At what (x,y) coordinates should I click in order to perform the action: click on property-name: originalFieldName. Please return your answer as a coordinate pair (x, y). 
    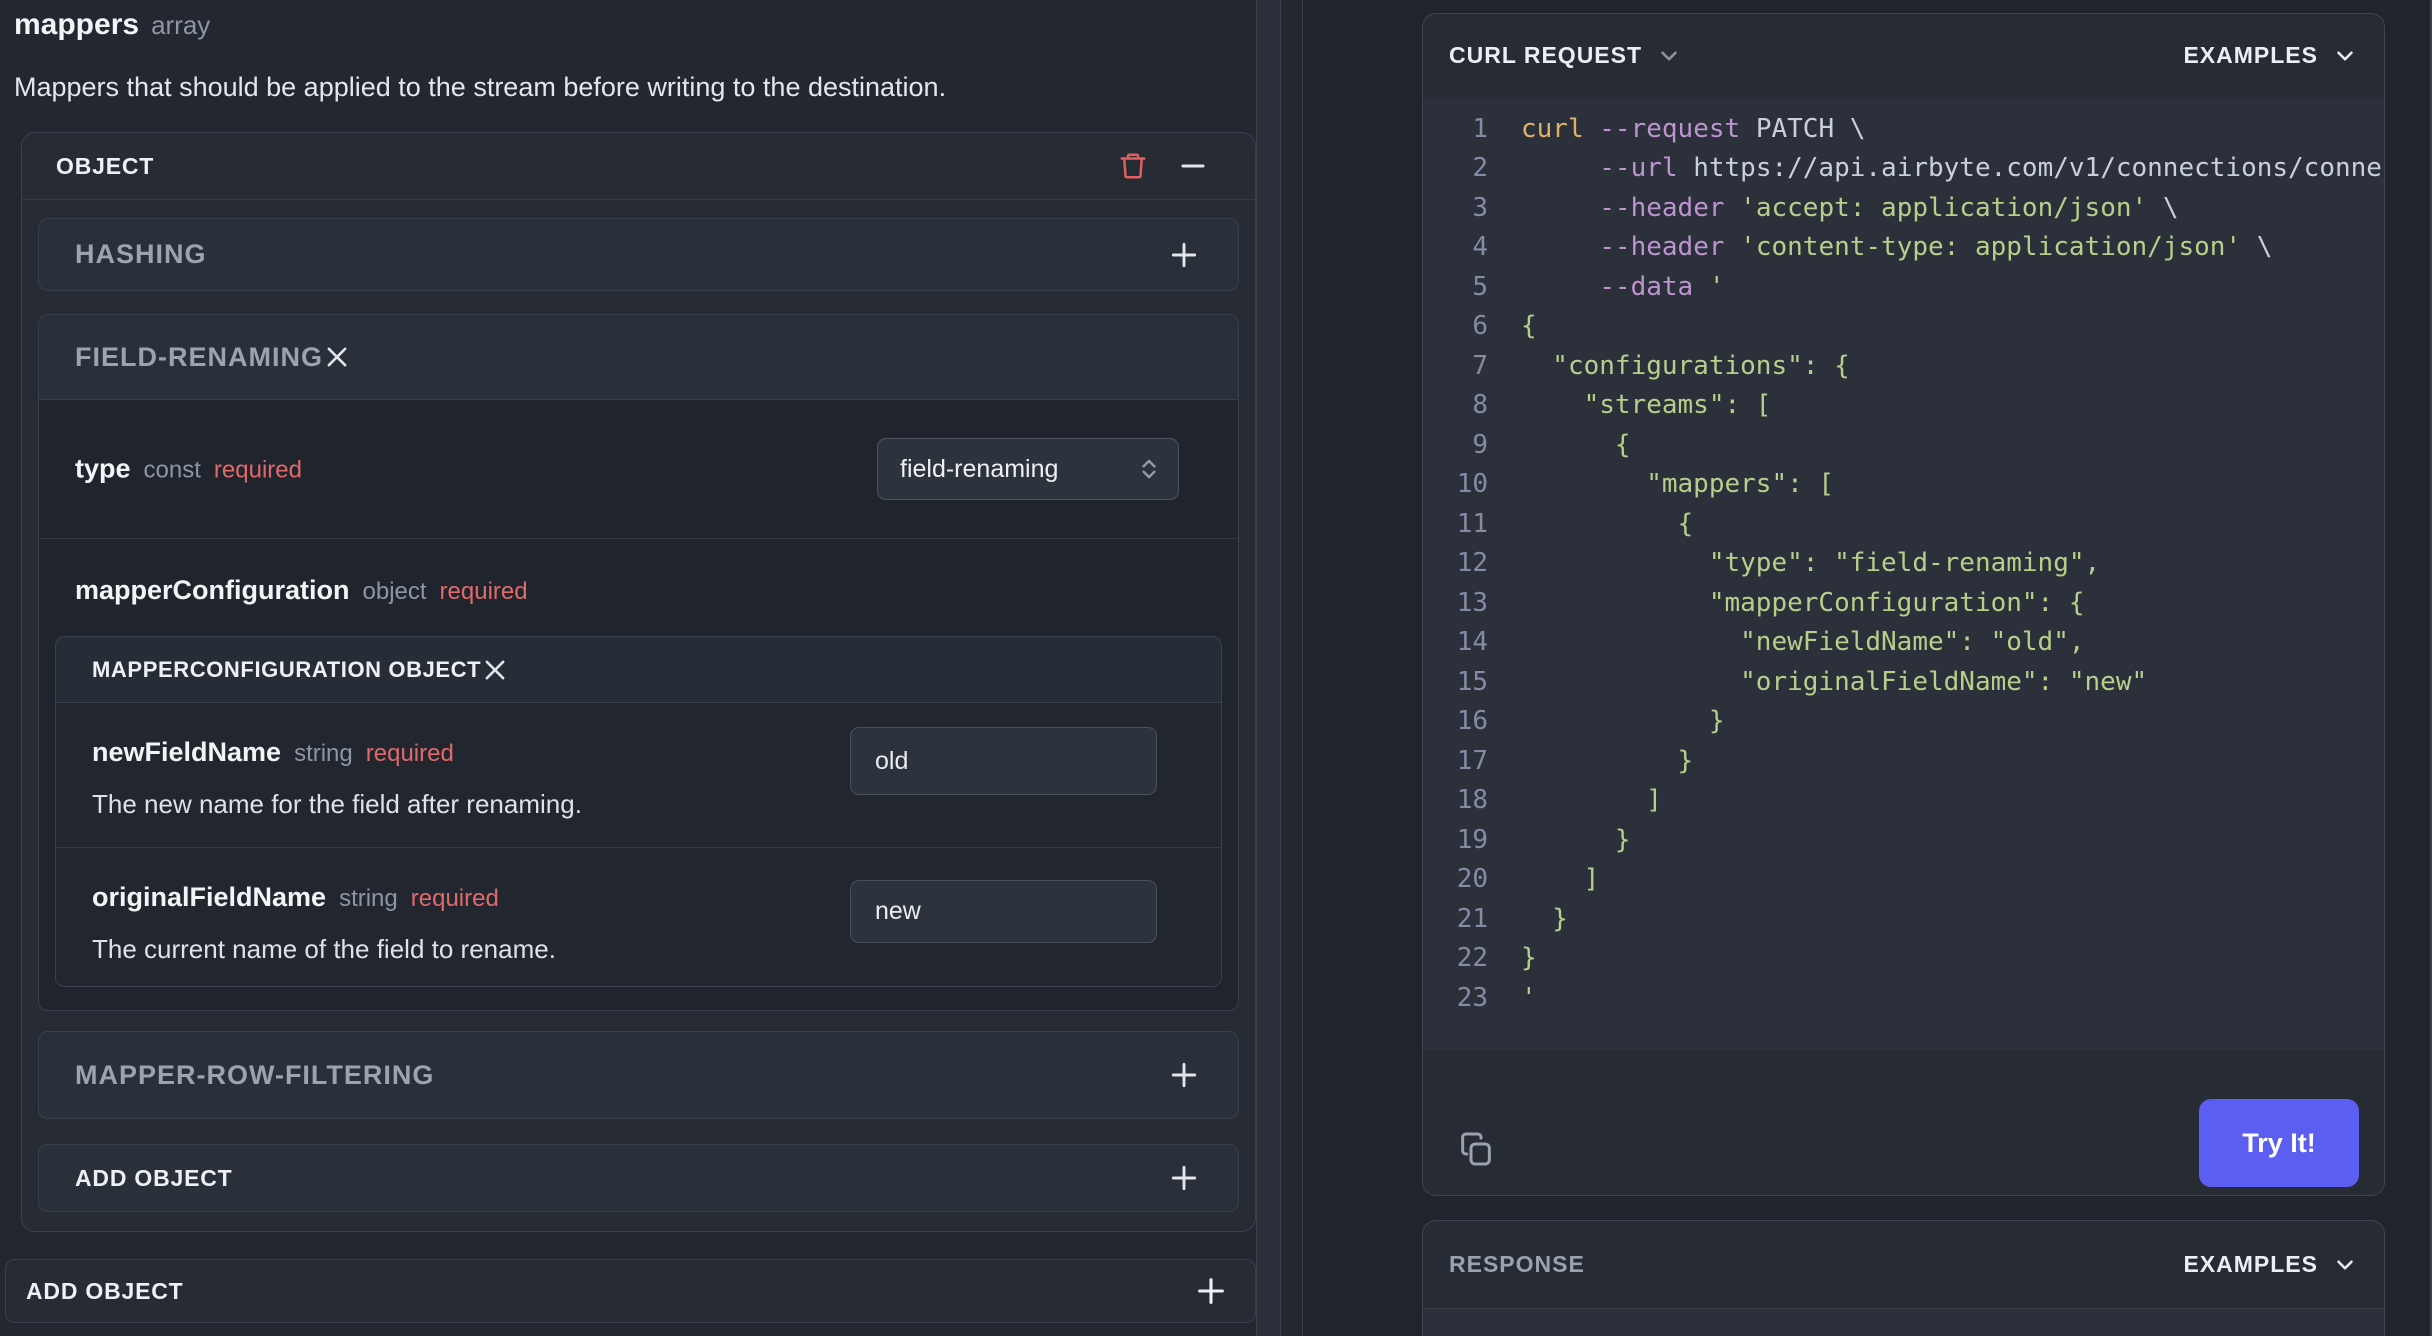
    Looking at the image, I should click on (209, 897).